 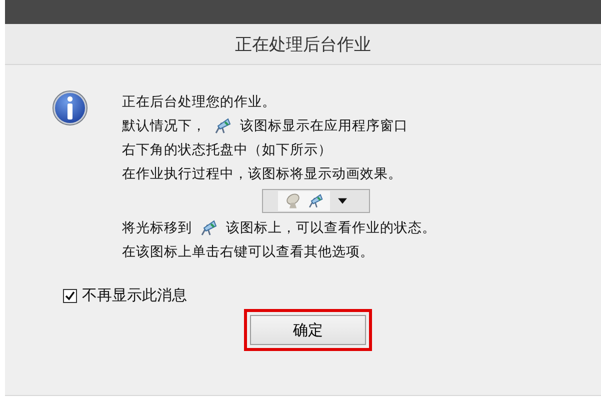 What do you see at coordinates (262, 174) in the screenshot?
I see `message-text: 在作业执行过程中，该图标将显示动画效果。` at bounding box center [262, 174].